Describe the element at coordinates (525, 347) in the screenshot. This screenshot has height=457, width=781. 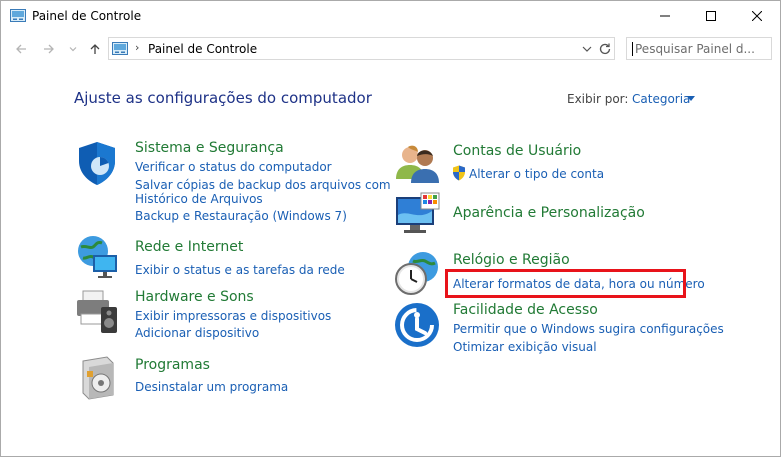
I see `link-otimizar-exibicao: Otimizar exibição visual` at that location.